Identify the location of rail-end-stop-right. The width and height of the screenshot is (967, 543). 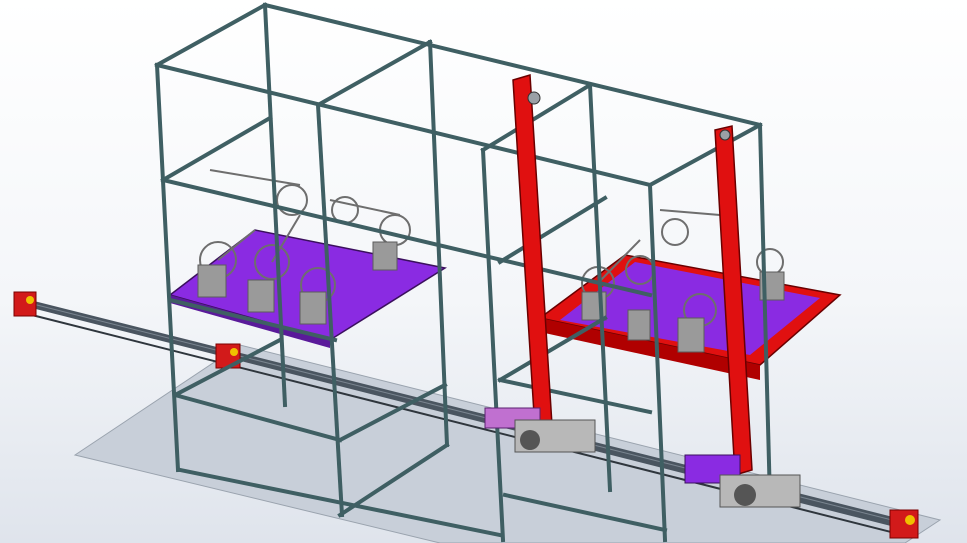
(904, 524).